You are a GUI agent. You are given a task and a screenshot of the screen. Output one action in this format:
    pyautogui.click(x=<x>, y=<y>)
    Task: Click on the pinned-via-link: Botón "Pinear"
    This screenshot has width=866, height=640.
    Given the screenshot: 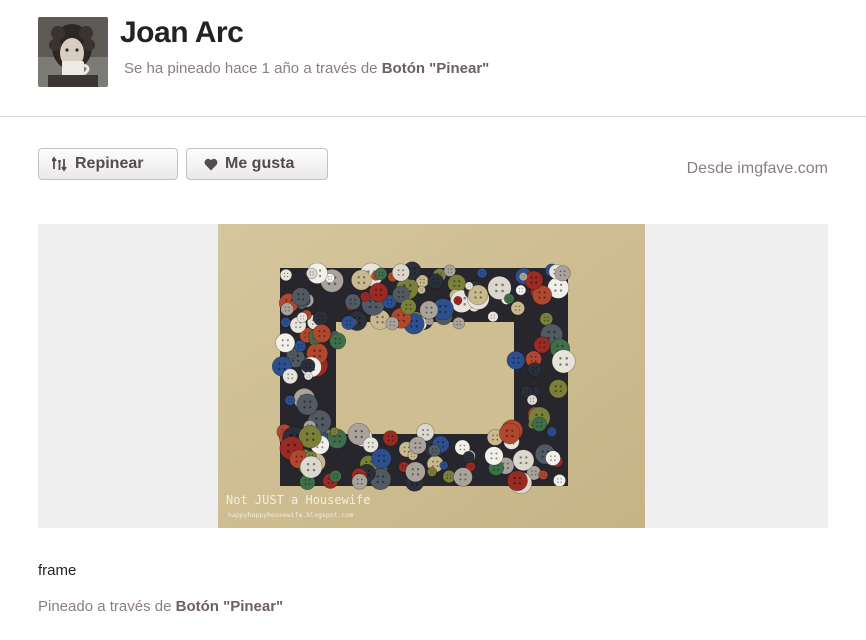 What is the action you would take?
    pyautogui.click(x=436, y=68)
    